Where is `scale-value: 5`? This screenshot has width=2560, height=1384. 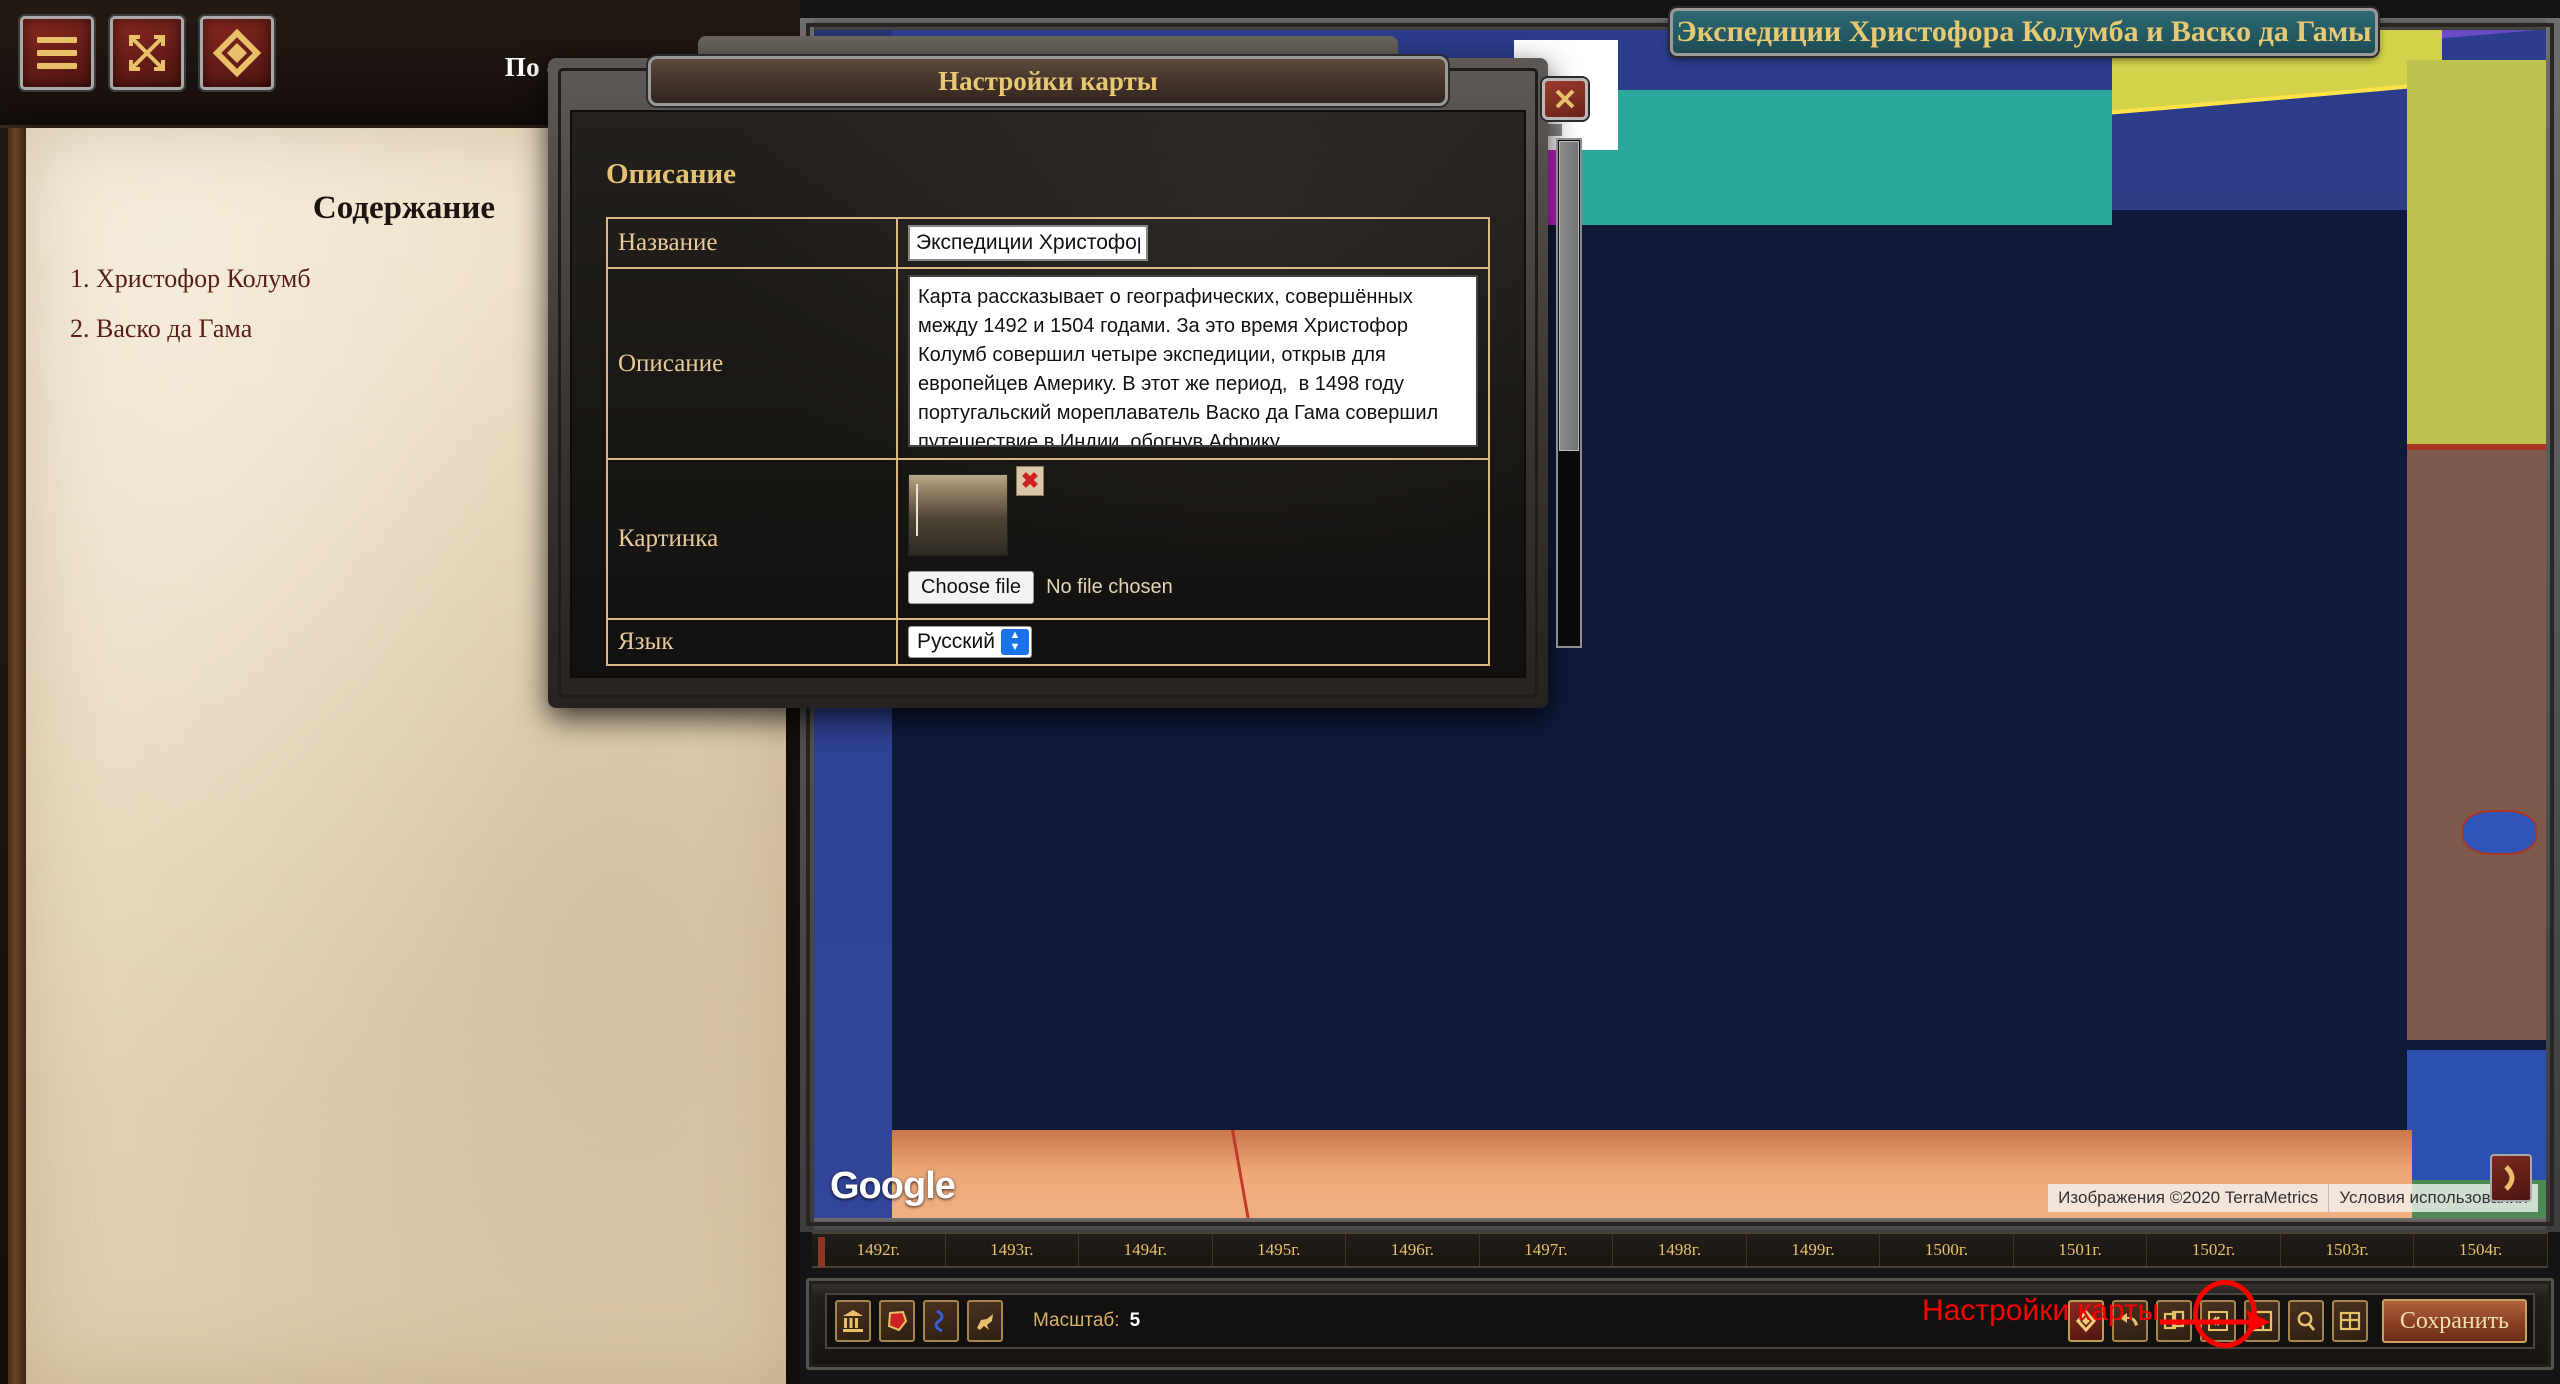 scale-value: 5 is located at coordinates (1135, 1320).